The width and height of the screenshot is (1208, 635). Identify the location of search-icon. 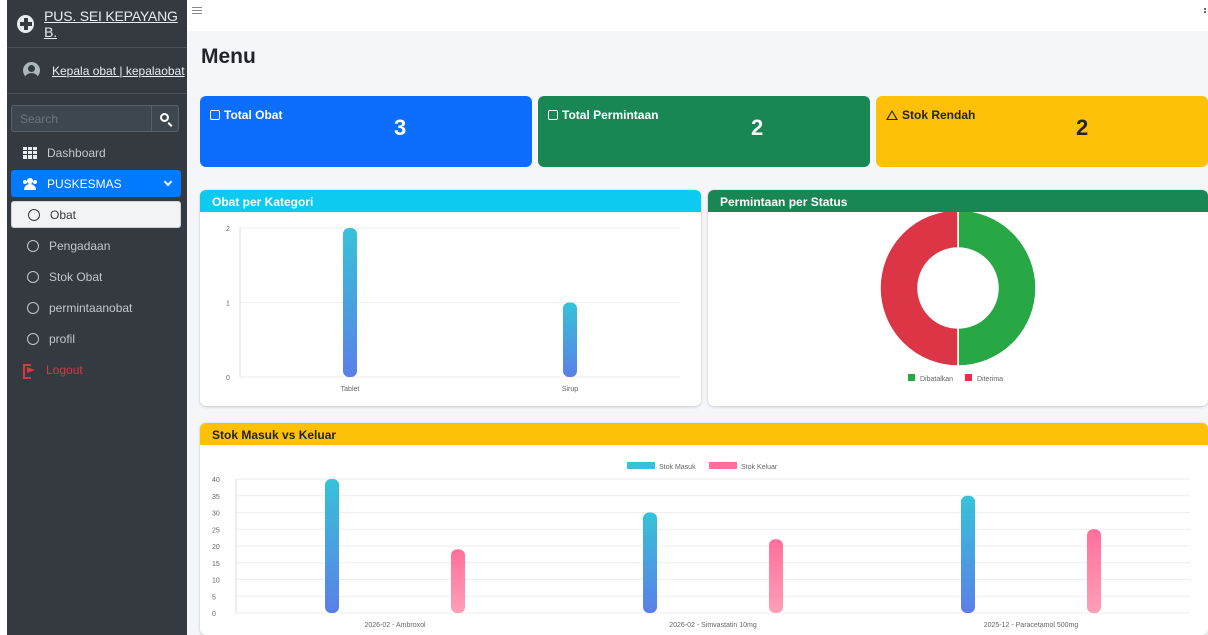
(164, 117).